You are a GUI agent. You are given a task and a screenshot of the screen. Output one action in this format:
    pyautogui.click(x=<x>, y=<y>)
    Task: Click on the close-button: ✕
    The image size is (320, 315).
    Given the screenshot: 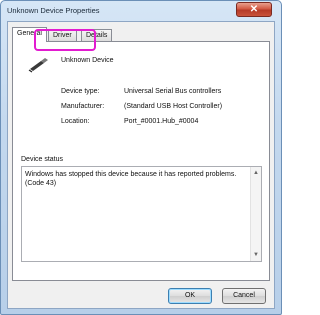 What is the action you would take?
    pyautogui.click(x=254, y=9)
    